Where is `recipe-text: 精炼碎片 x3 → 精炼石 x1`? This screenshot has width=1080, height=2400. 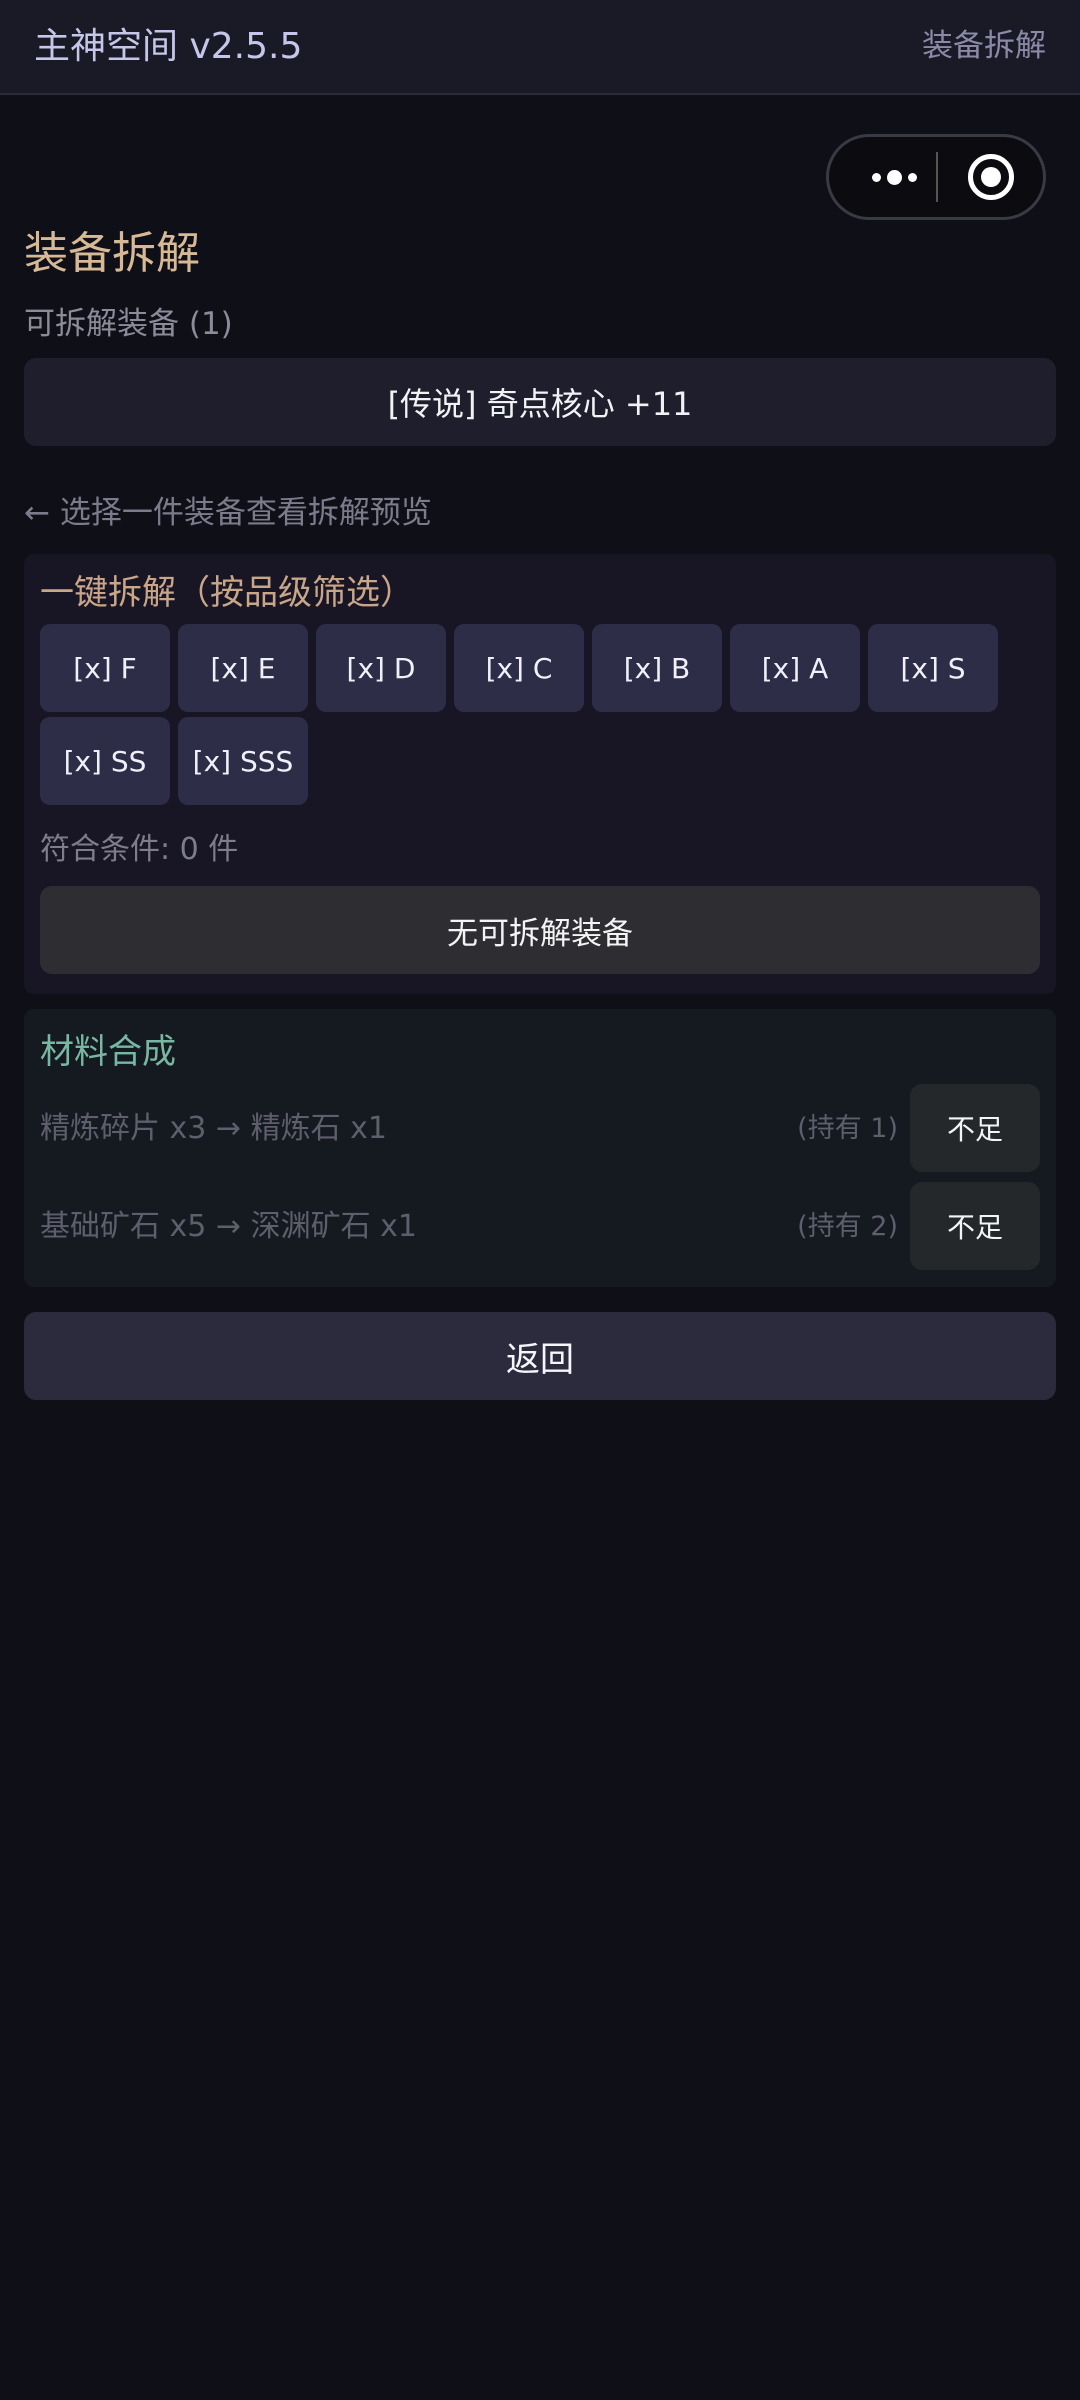
recipe-text: 精炼碎片 x3 → 精炼石 x1 is located at coordinates (213, 1128).